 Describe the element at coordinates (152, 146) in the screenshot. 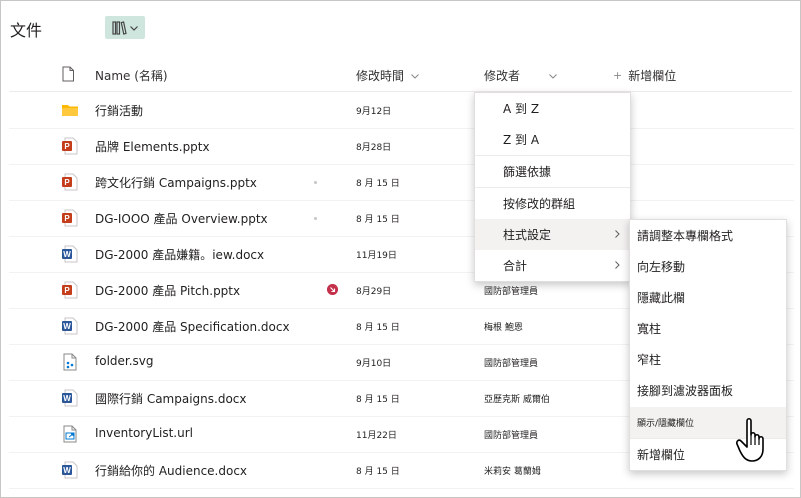

I see `file-name: 品牌 Elements.pptx` at that location.